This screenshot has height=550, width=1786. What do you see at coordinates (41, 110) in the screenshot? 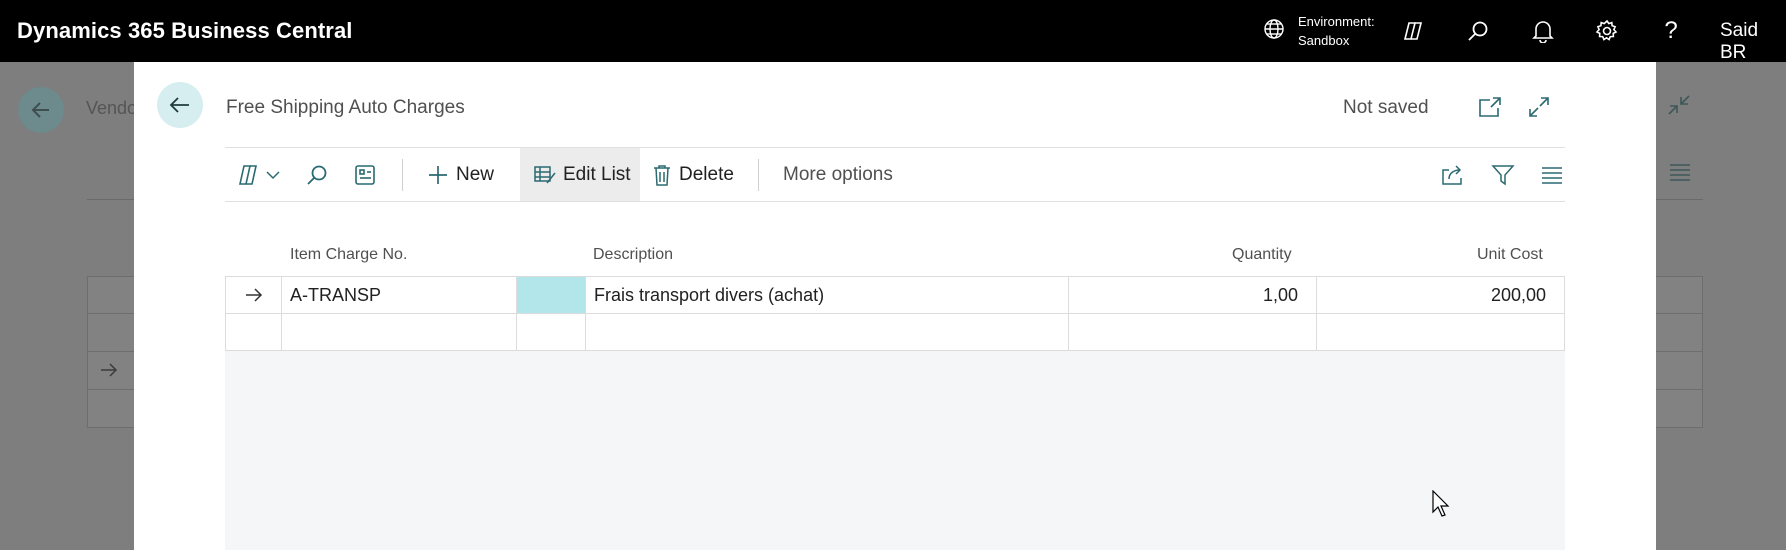
I see `background-back-icon` at bounding box center [41, 110].